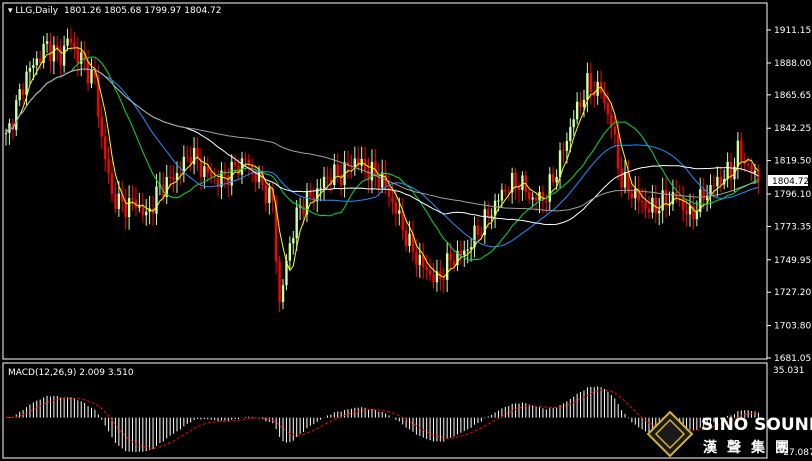 The height and width of the screenshot is (461, 812). I want to click on current-price-label: 1804.72, so click(790, 182).